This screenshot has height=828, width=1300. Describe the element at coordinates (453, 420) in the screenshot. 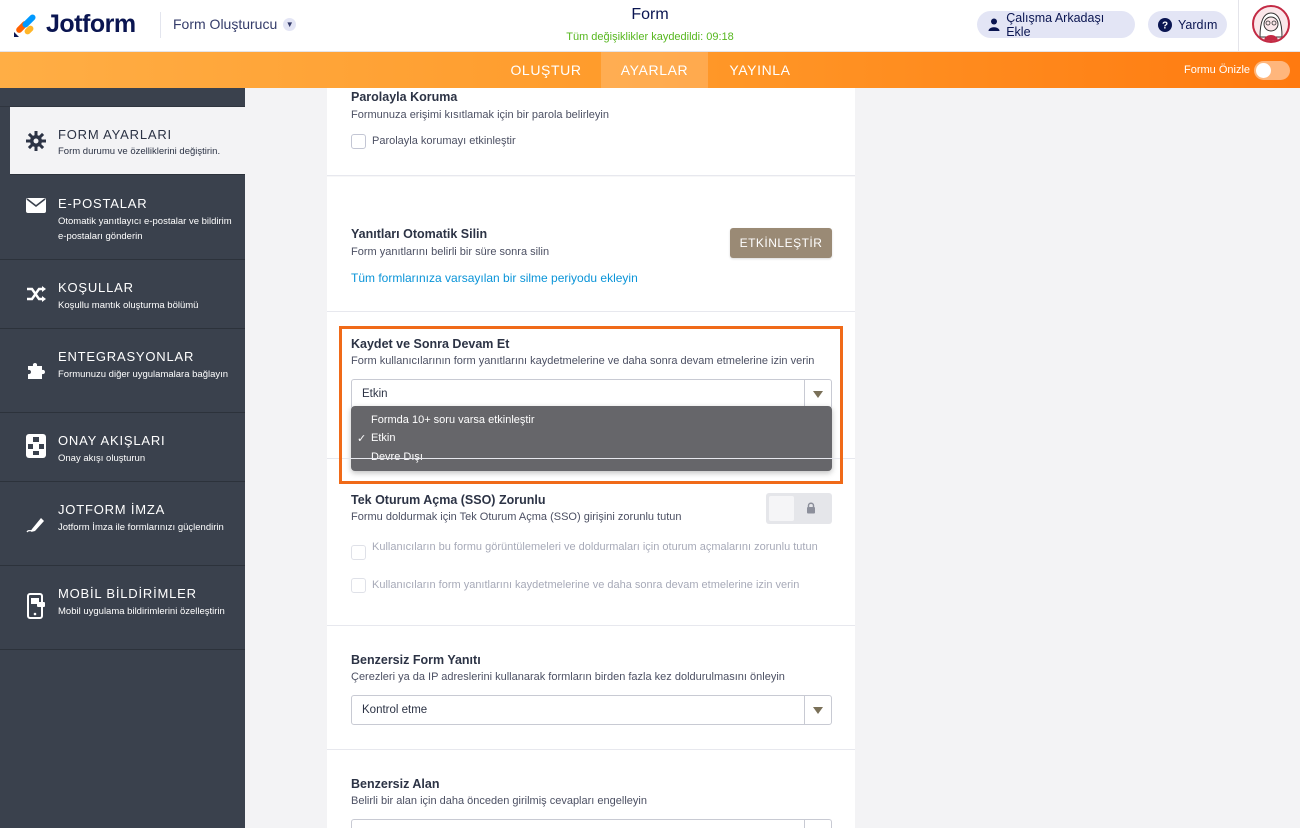

I see `dropdown-option: Formda 10+ soru varsa etkinleştir` at that location.